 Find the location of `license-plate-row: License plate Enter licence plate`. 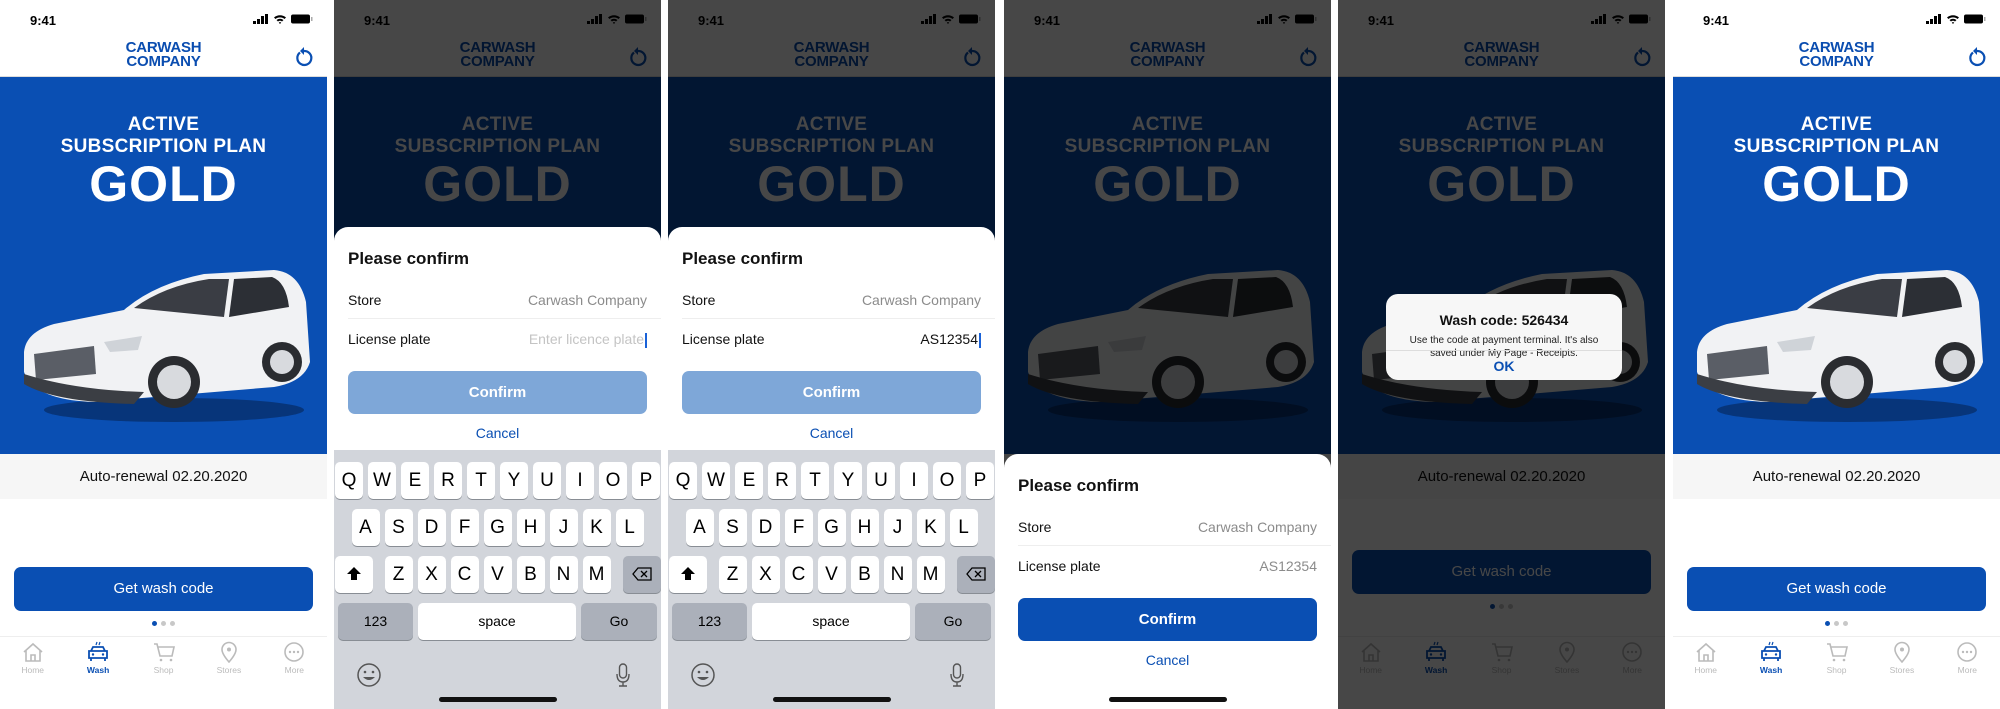

license-plate-row: License plate Enter licence plate is located at coordinates (504, 339).